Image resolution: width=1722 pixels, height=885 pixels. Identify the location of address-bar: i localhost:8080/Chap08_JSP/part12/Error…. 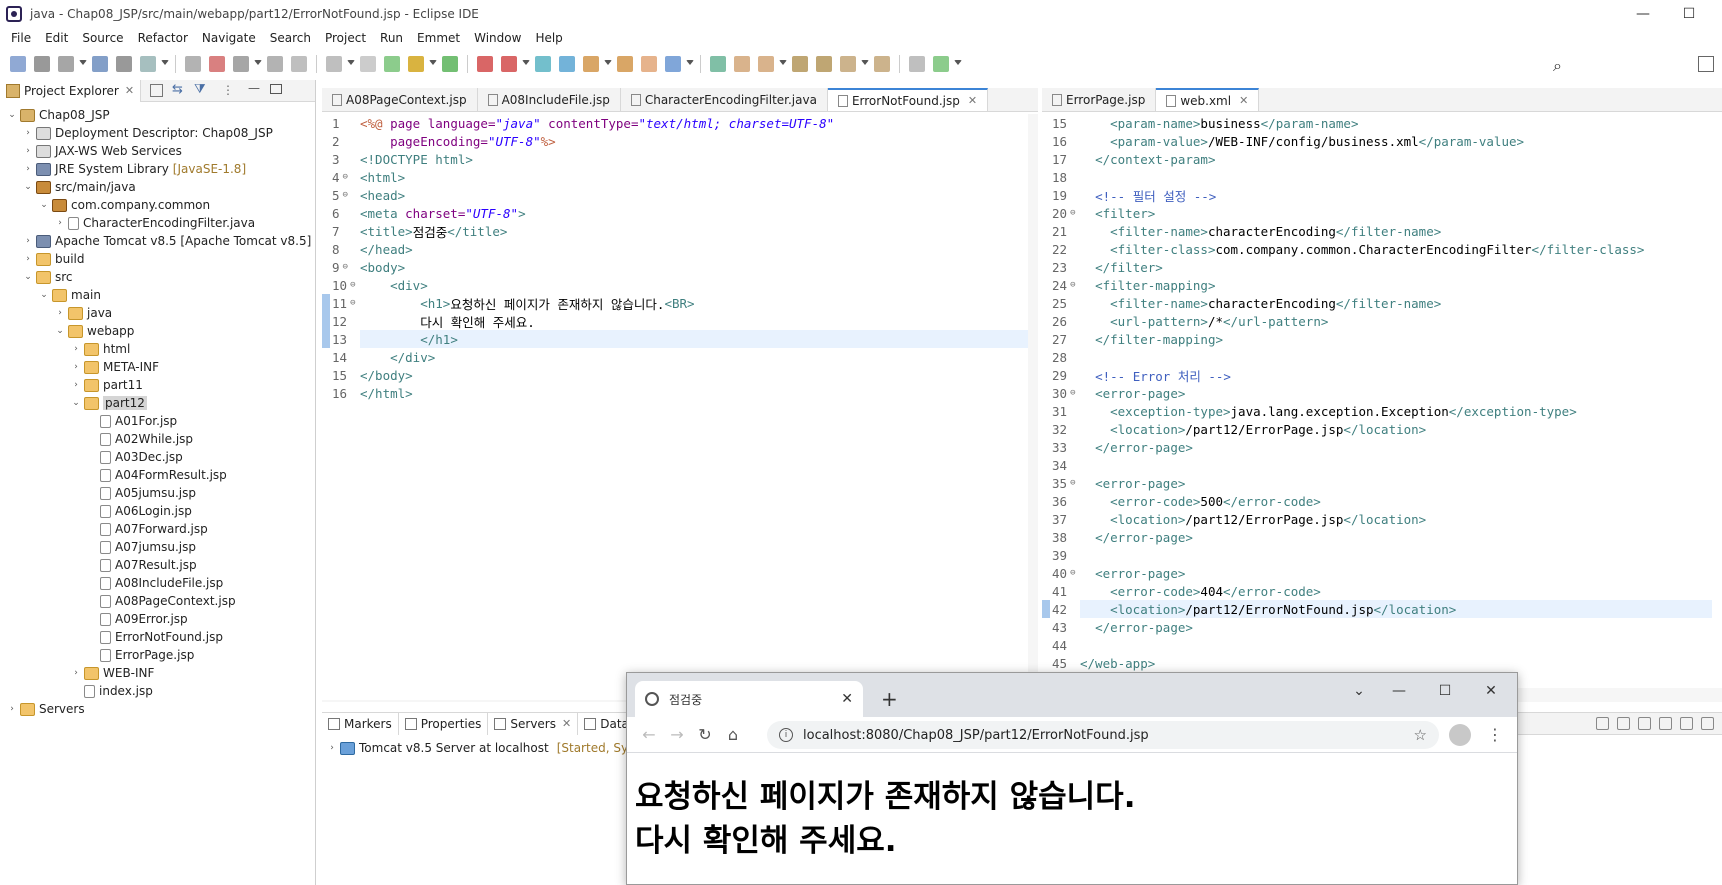
(1103, 735).